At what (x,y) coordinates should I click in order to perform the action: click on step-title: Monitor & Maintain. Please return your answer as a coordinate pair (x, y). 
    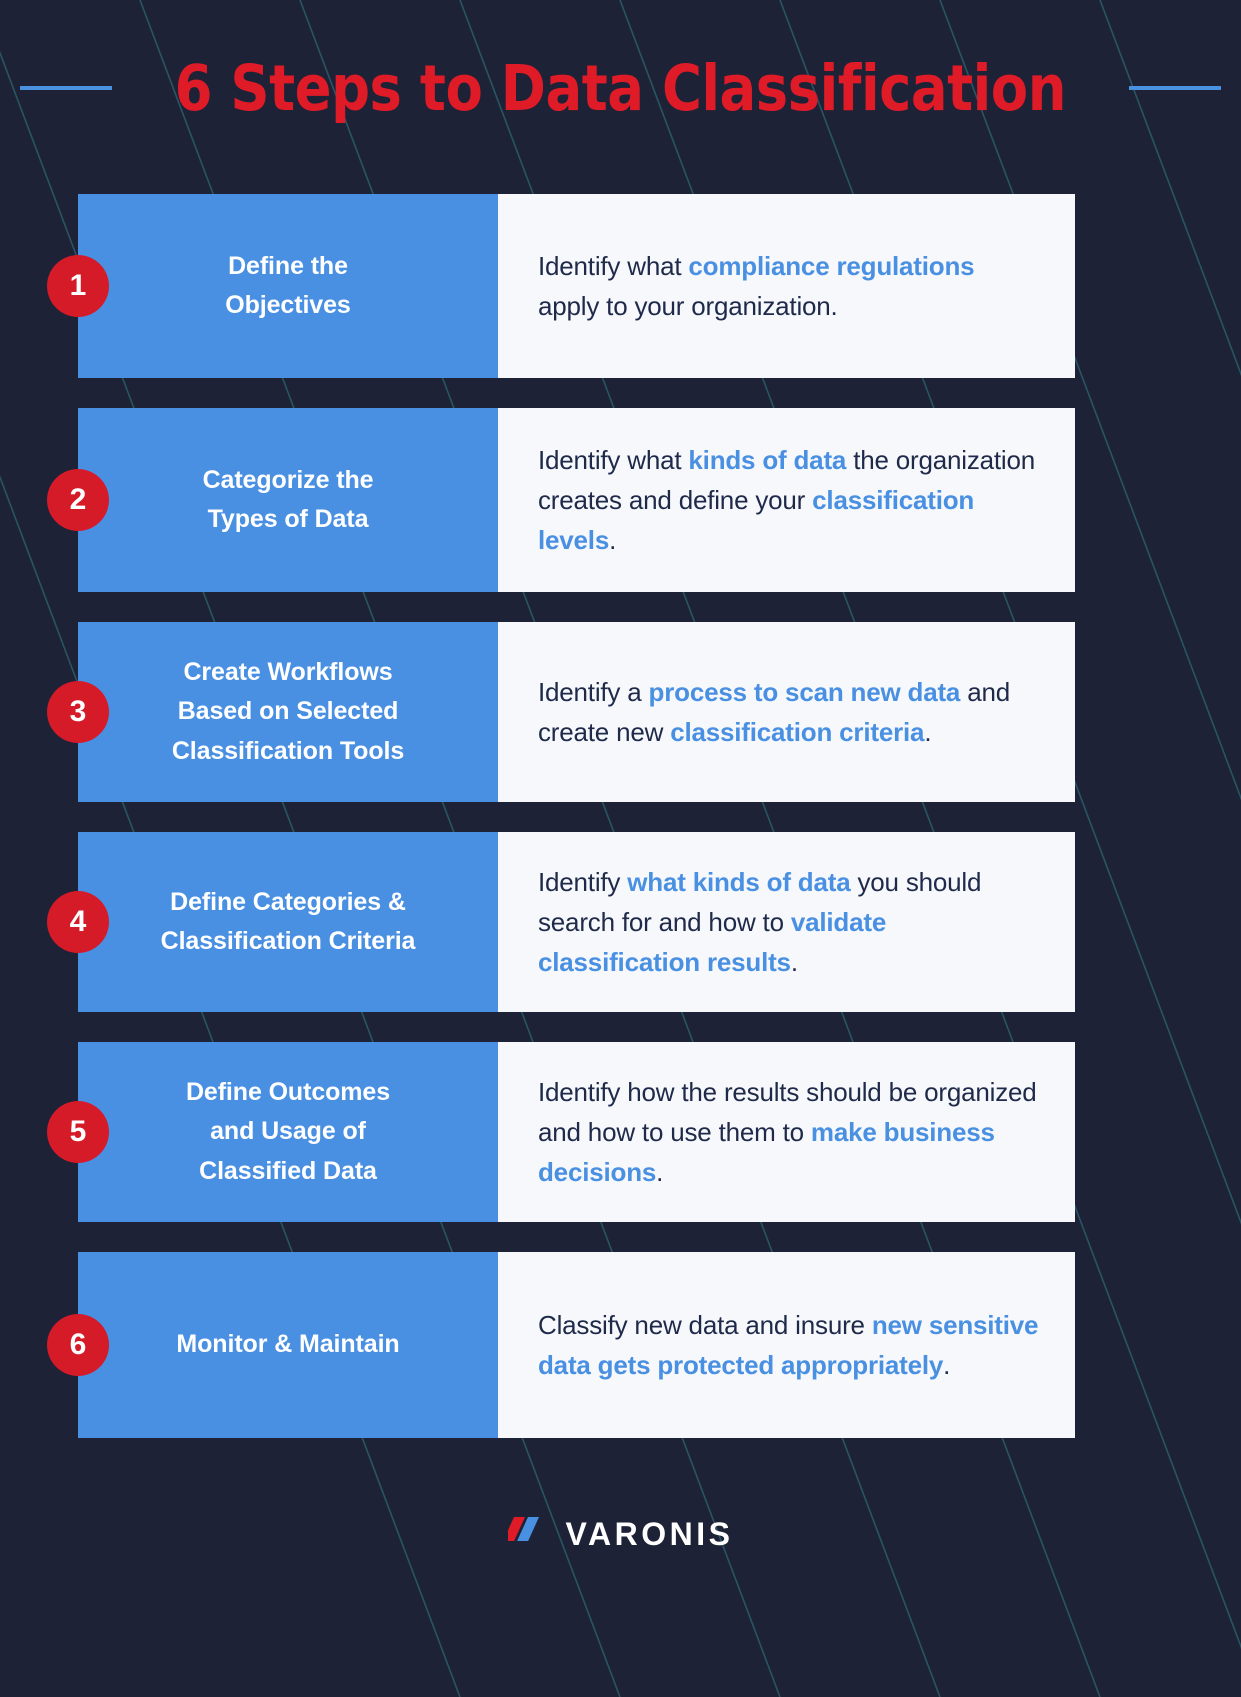
    Looking at the image, I should click on (288, 1344).